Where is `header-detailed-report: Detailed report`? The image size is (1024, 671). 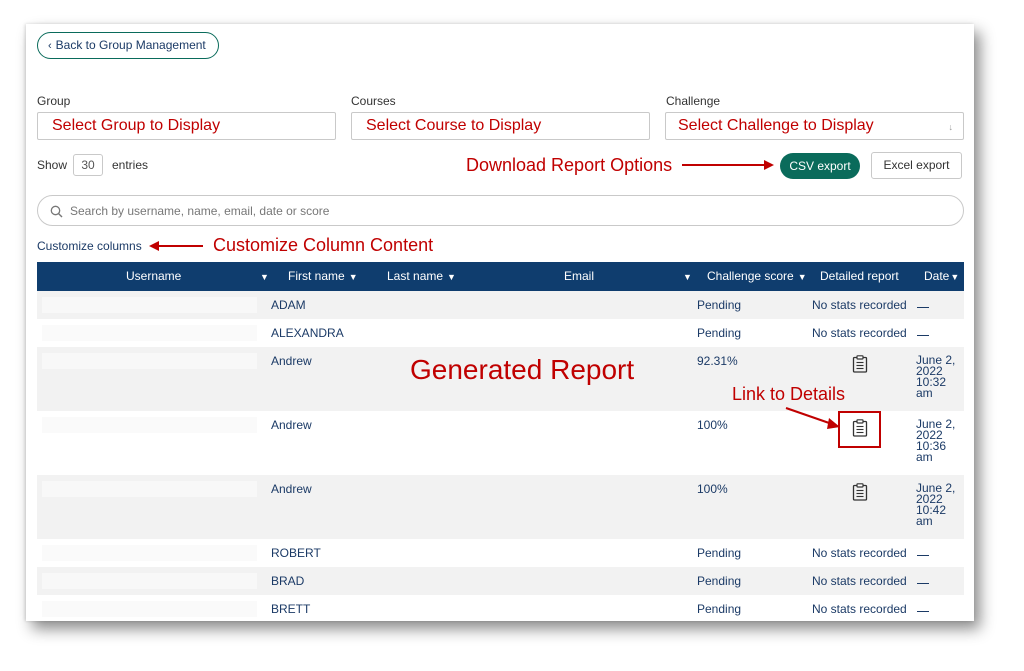
header-detailed-report: Detailed report is located at coordinates (859, 276).